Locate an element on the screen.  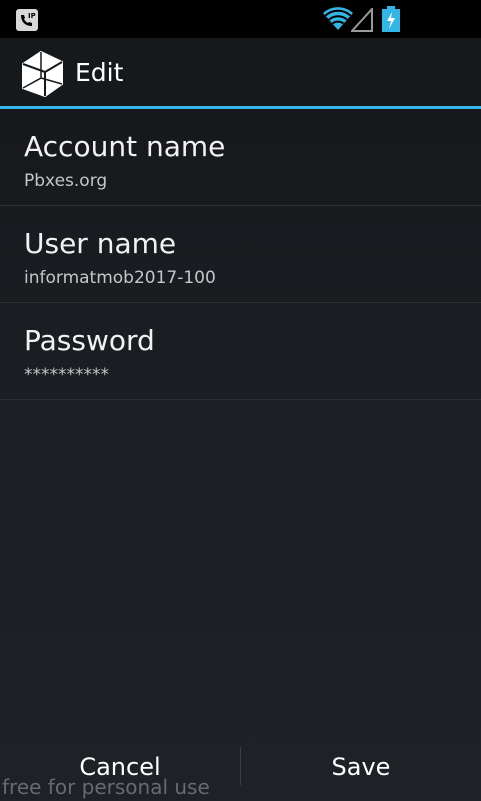
user-name-value: informatmob2017-100 is located at coordinates (120, 278).